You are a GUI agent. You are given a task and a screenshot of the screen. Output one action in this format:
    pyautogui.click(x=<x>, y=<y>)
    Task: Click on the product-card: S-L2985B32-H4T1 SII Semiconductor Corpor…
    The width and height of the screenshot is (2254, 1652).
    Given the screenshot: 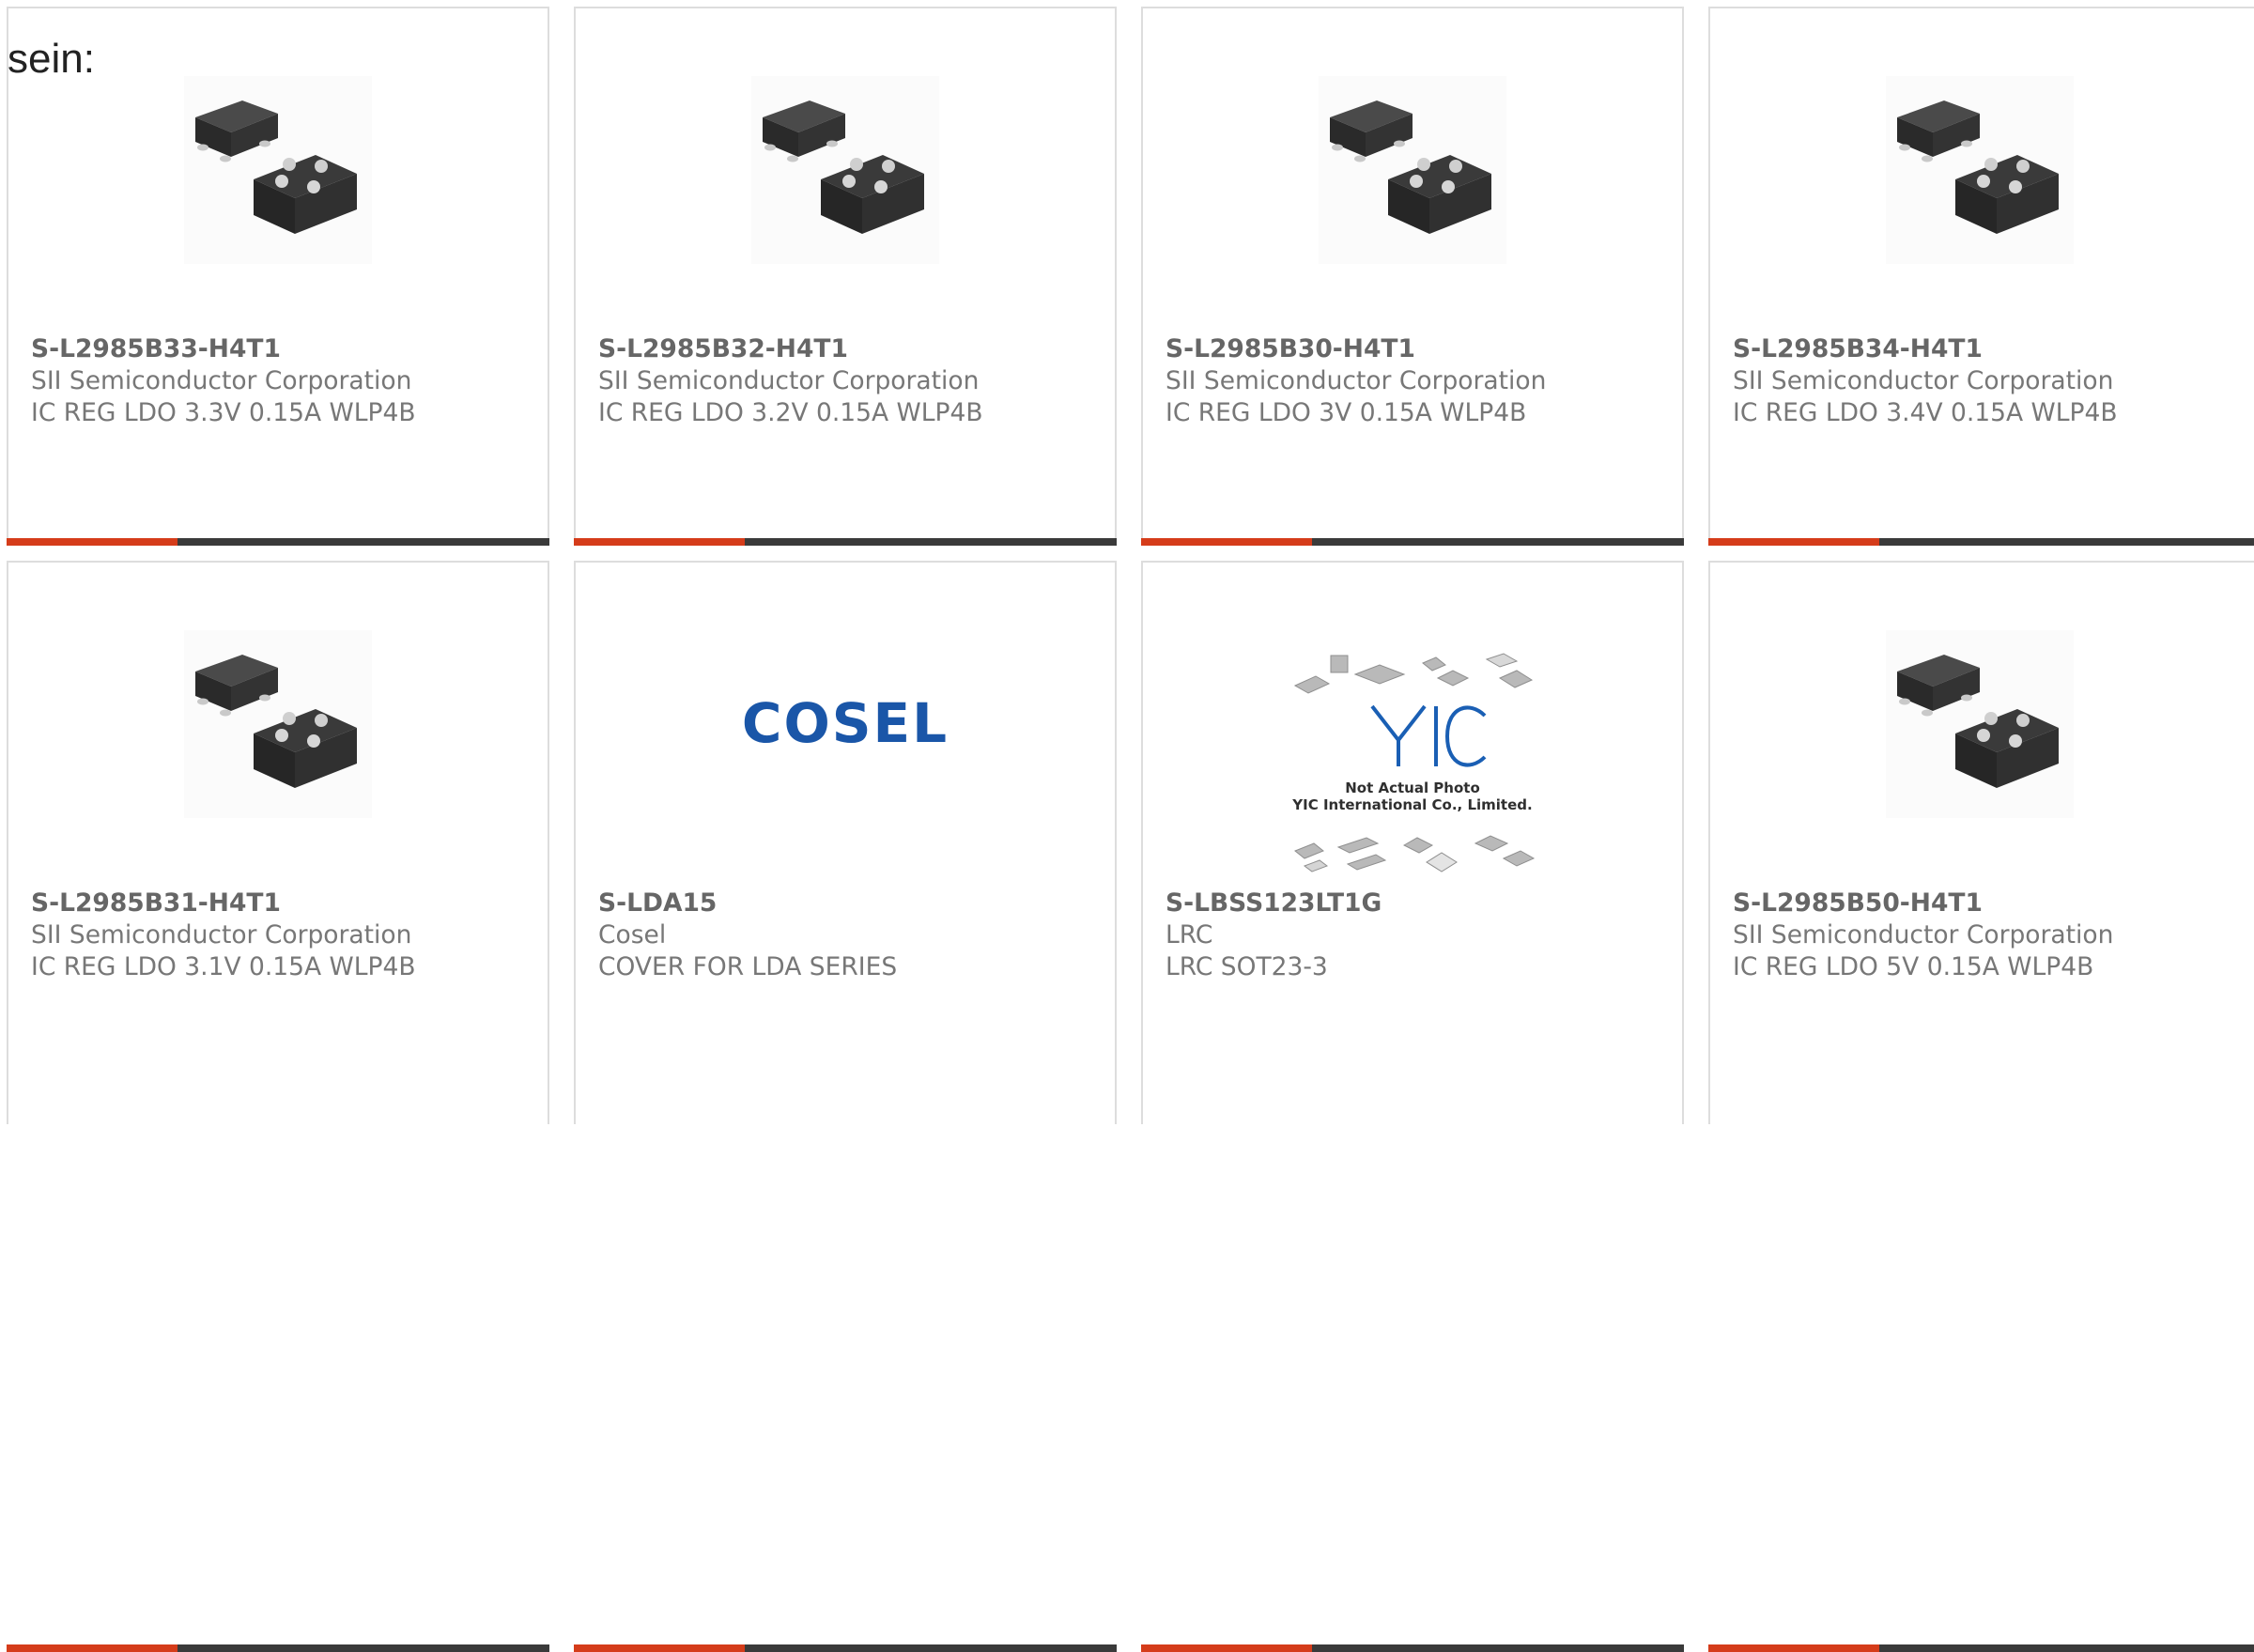 What is the action you would take?
    pyautogui.click(x=845, y=276)
    